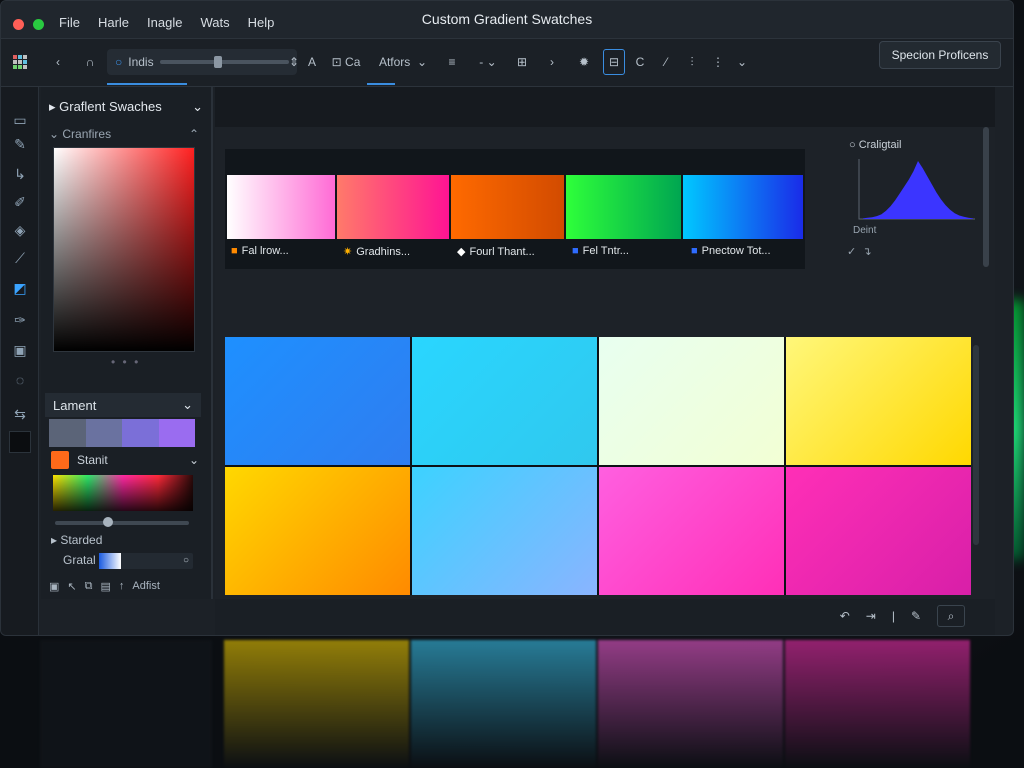 This screenshot has width=1024, height=768. What do you see at coordinates (20, 258) in the screenshot?
I see `line-tool-icon: ⟋` at bounding box center [20, 258].